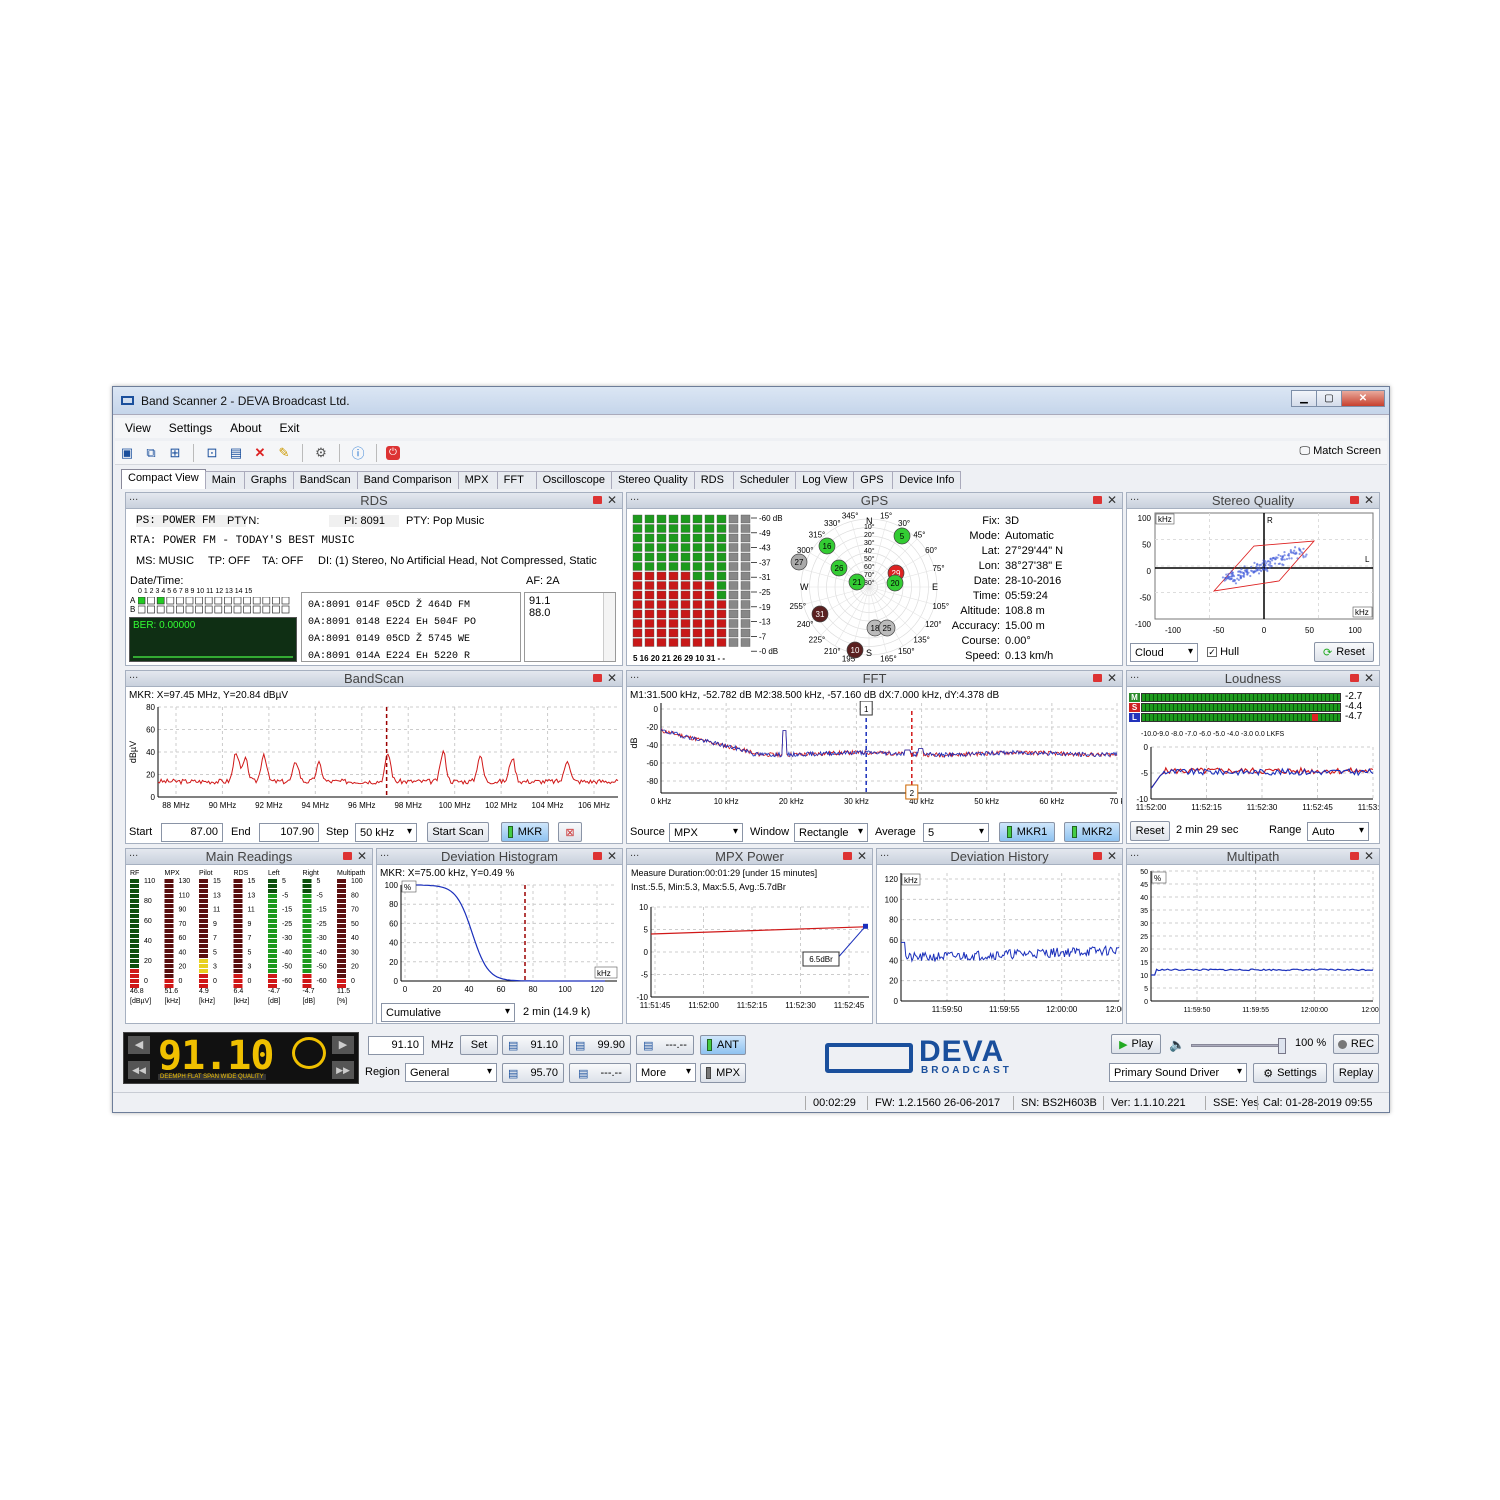 The width and height of the screenshot is (1500, 1500). What do you see at coordinates (407, 480) in the screenshot?
I see `tab-band-comparison: Band Comparison` at bounding box center [407, 480].